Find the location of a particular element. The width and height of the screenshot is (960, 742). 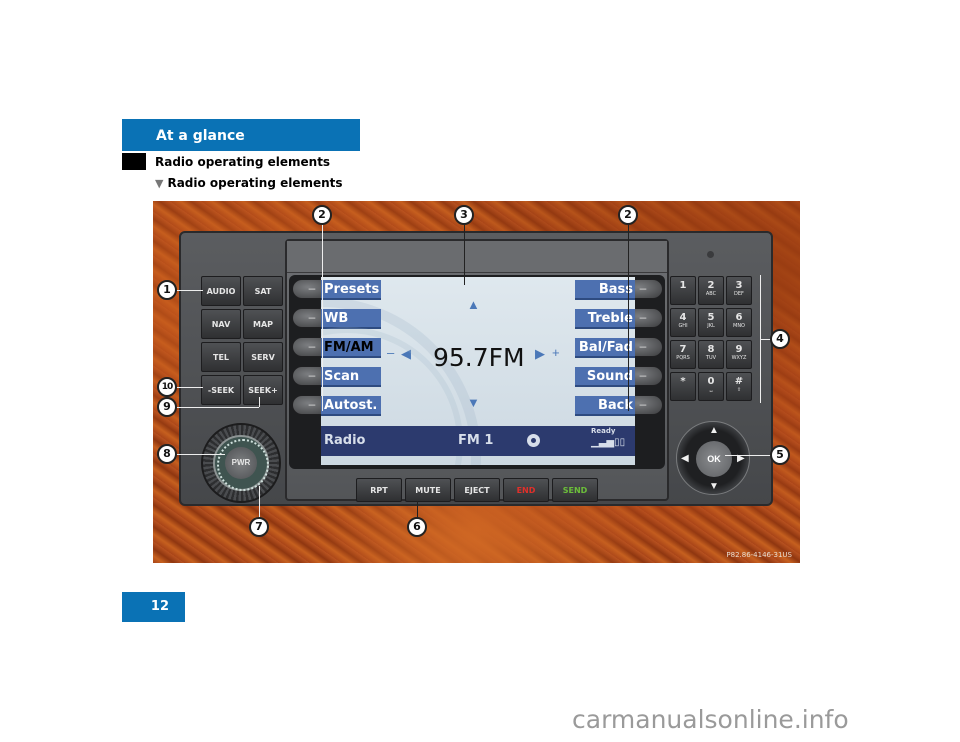

callout-8: 8 is located at coordinates (167, 454).